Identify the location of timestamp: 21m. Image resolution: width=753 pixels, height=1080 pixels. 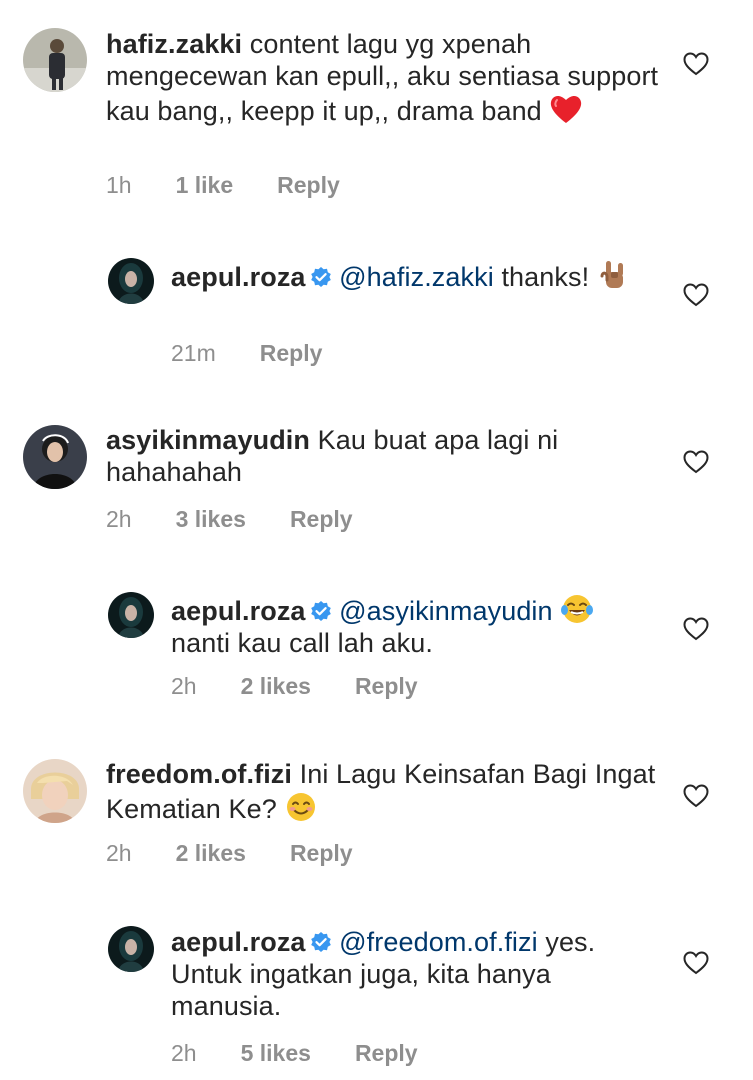
(193, 353).